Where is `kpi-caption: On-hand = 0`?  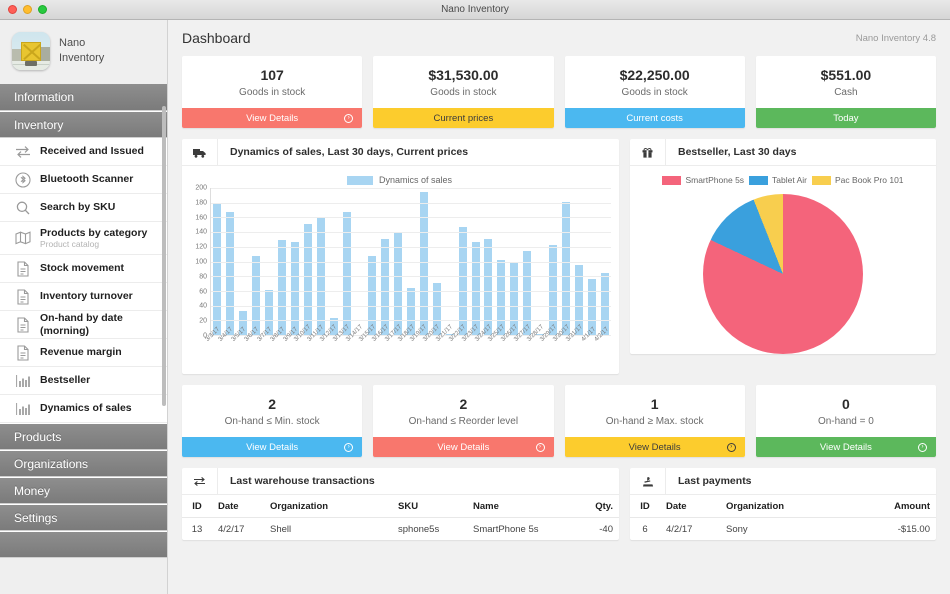
kpi-caption: On-hand = 0 is located at coordinates (845, 421).